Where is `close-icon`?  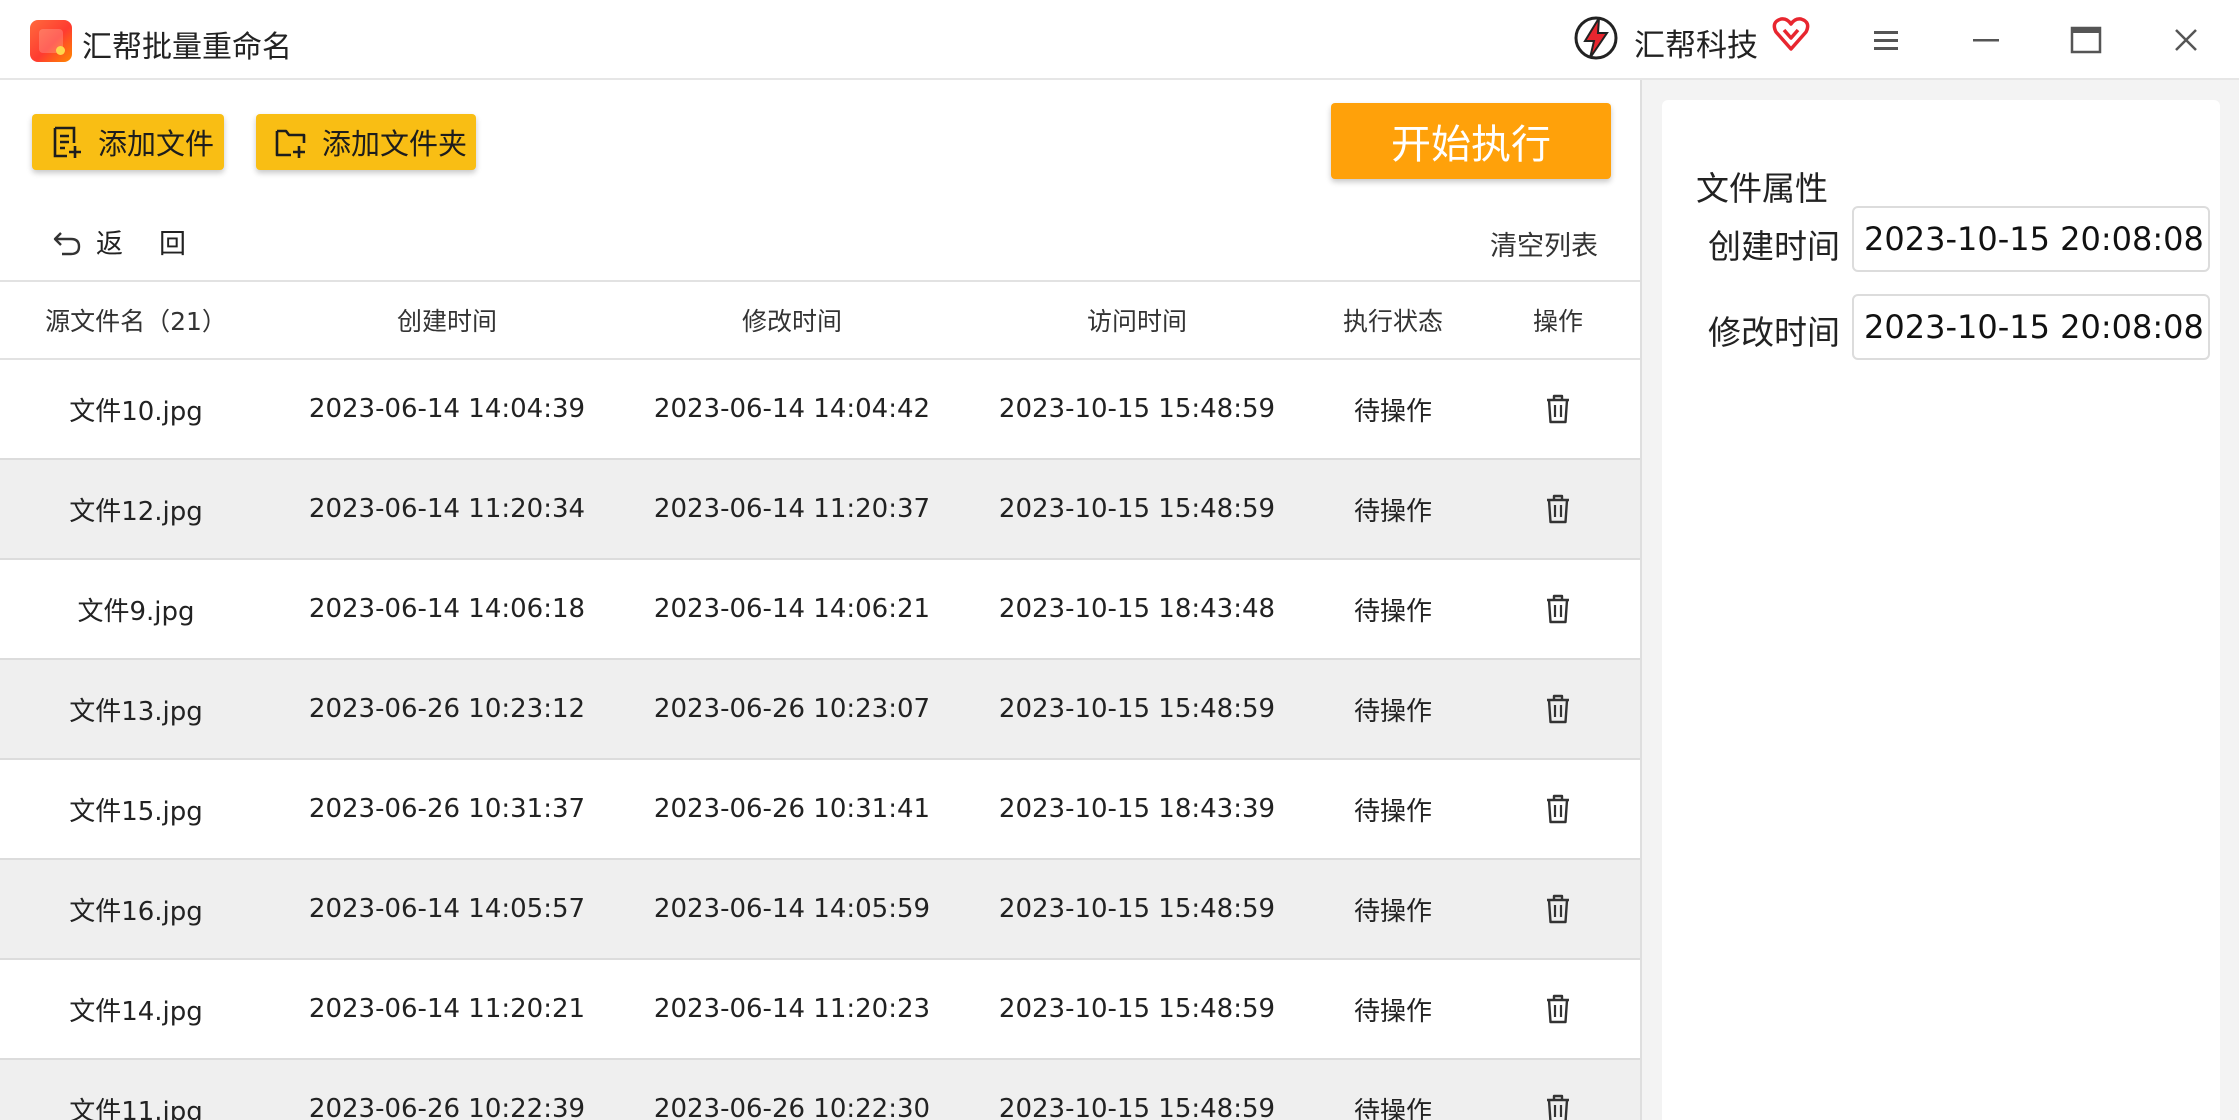 close-icon is located at coordinates (2186, 40).